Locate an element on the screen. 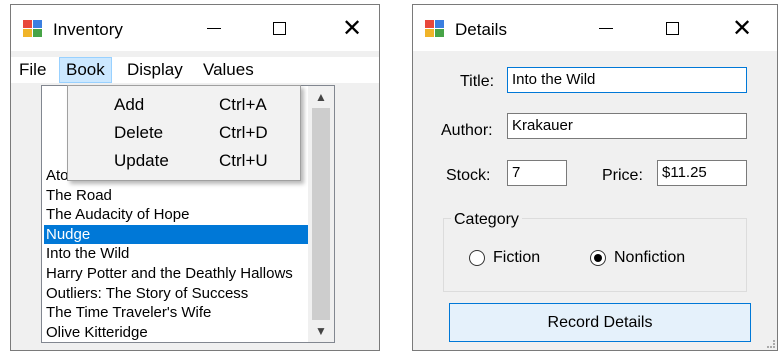 The image size is (783, 361). list-item: Harry Potter and the Deathly Hallows is located at coordinates (176, 274).